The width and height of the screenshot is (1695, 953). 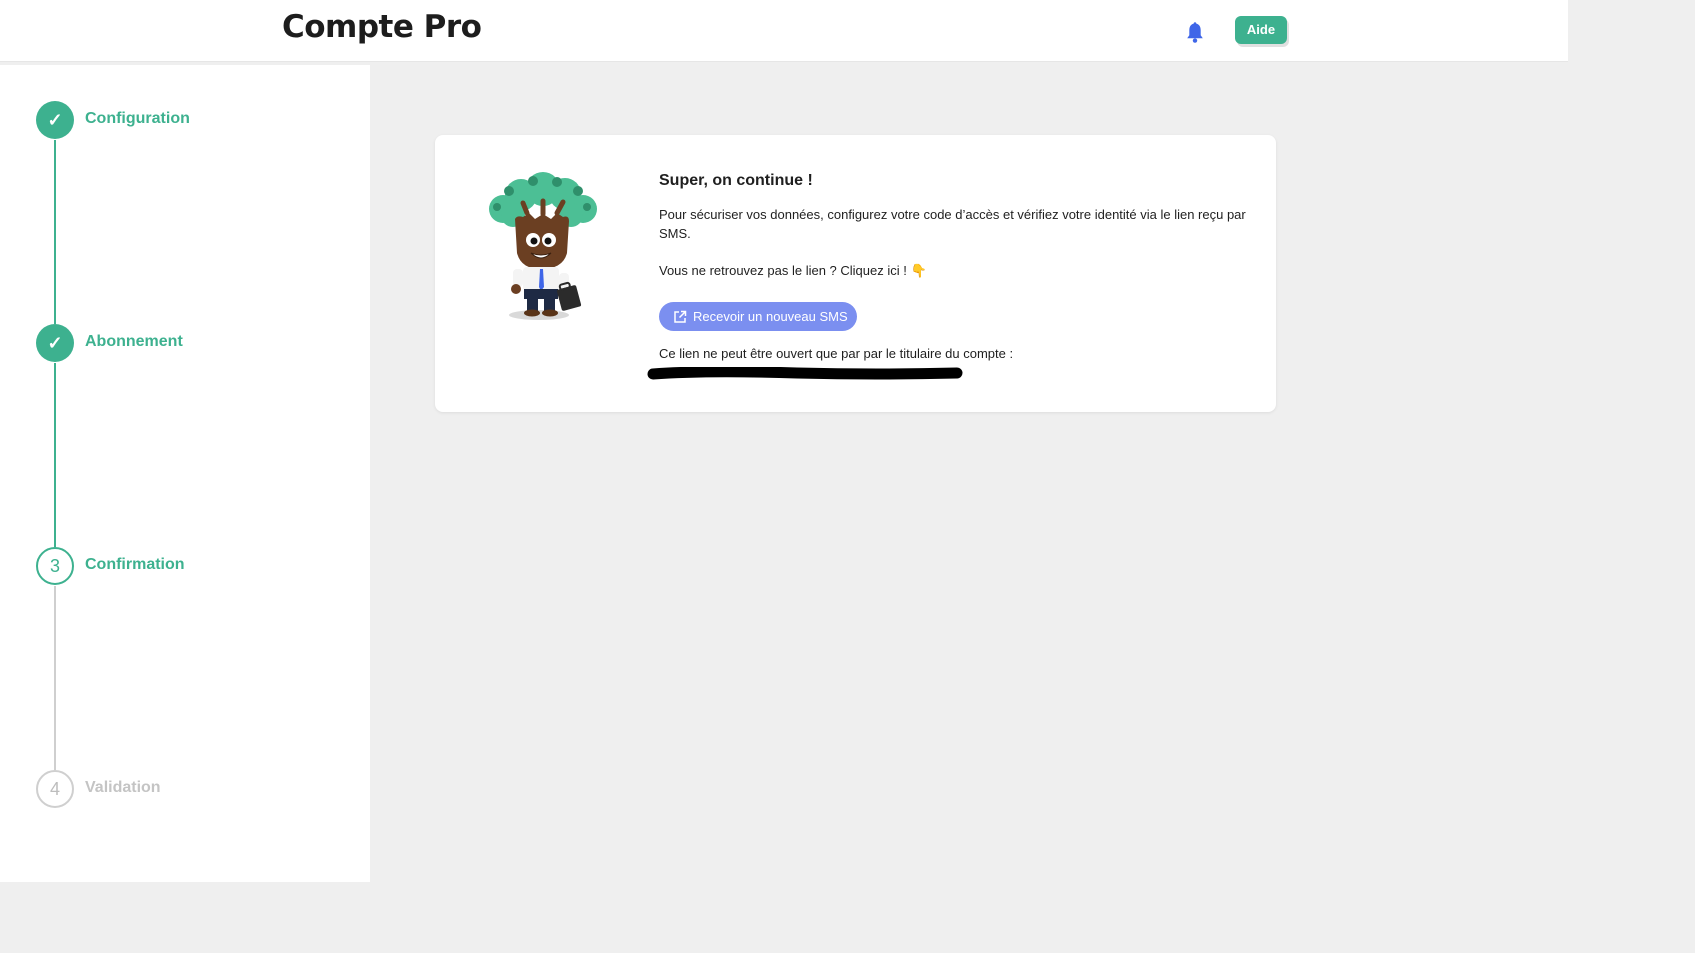 I want to click on tree-mascot-illustration, so click(x=543, y=246).